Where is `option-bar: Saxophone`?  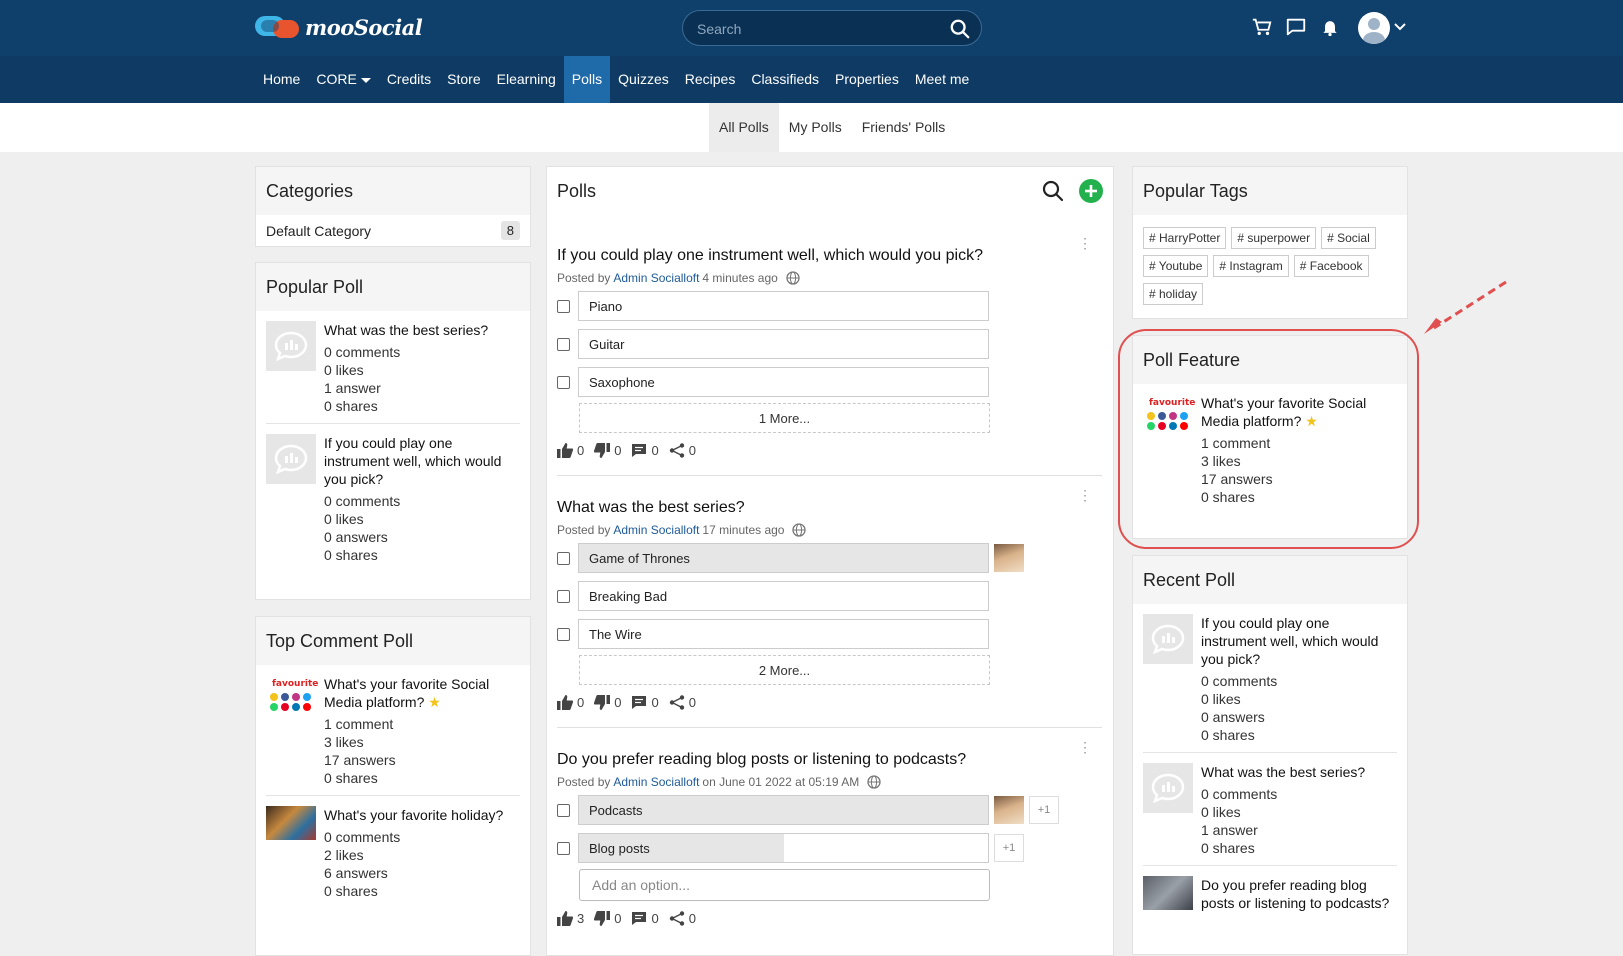
option-bar: Saxophone is located at coordinates (783, 382).